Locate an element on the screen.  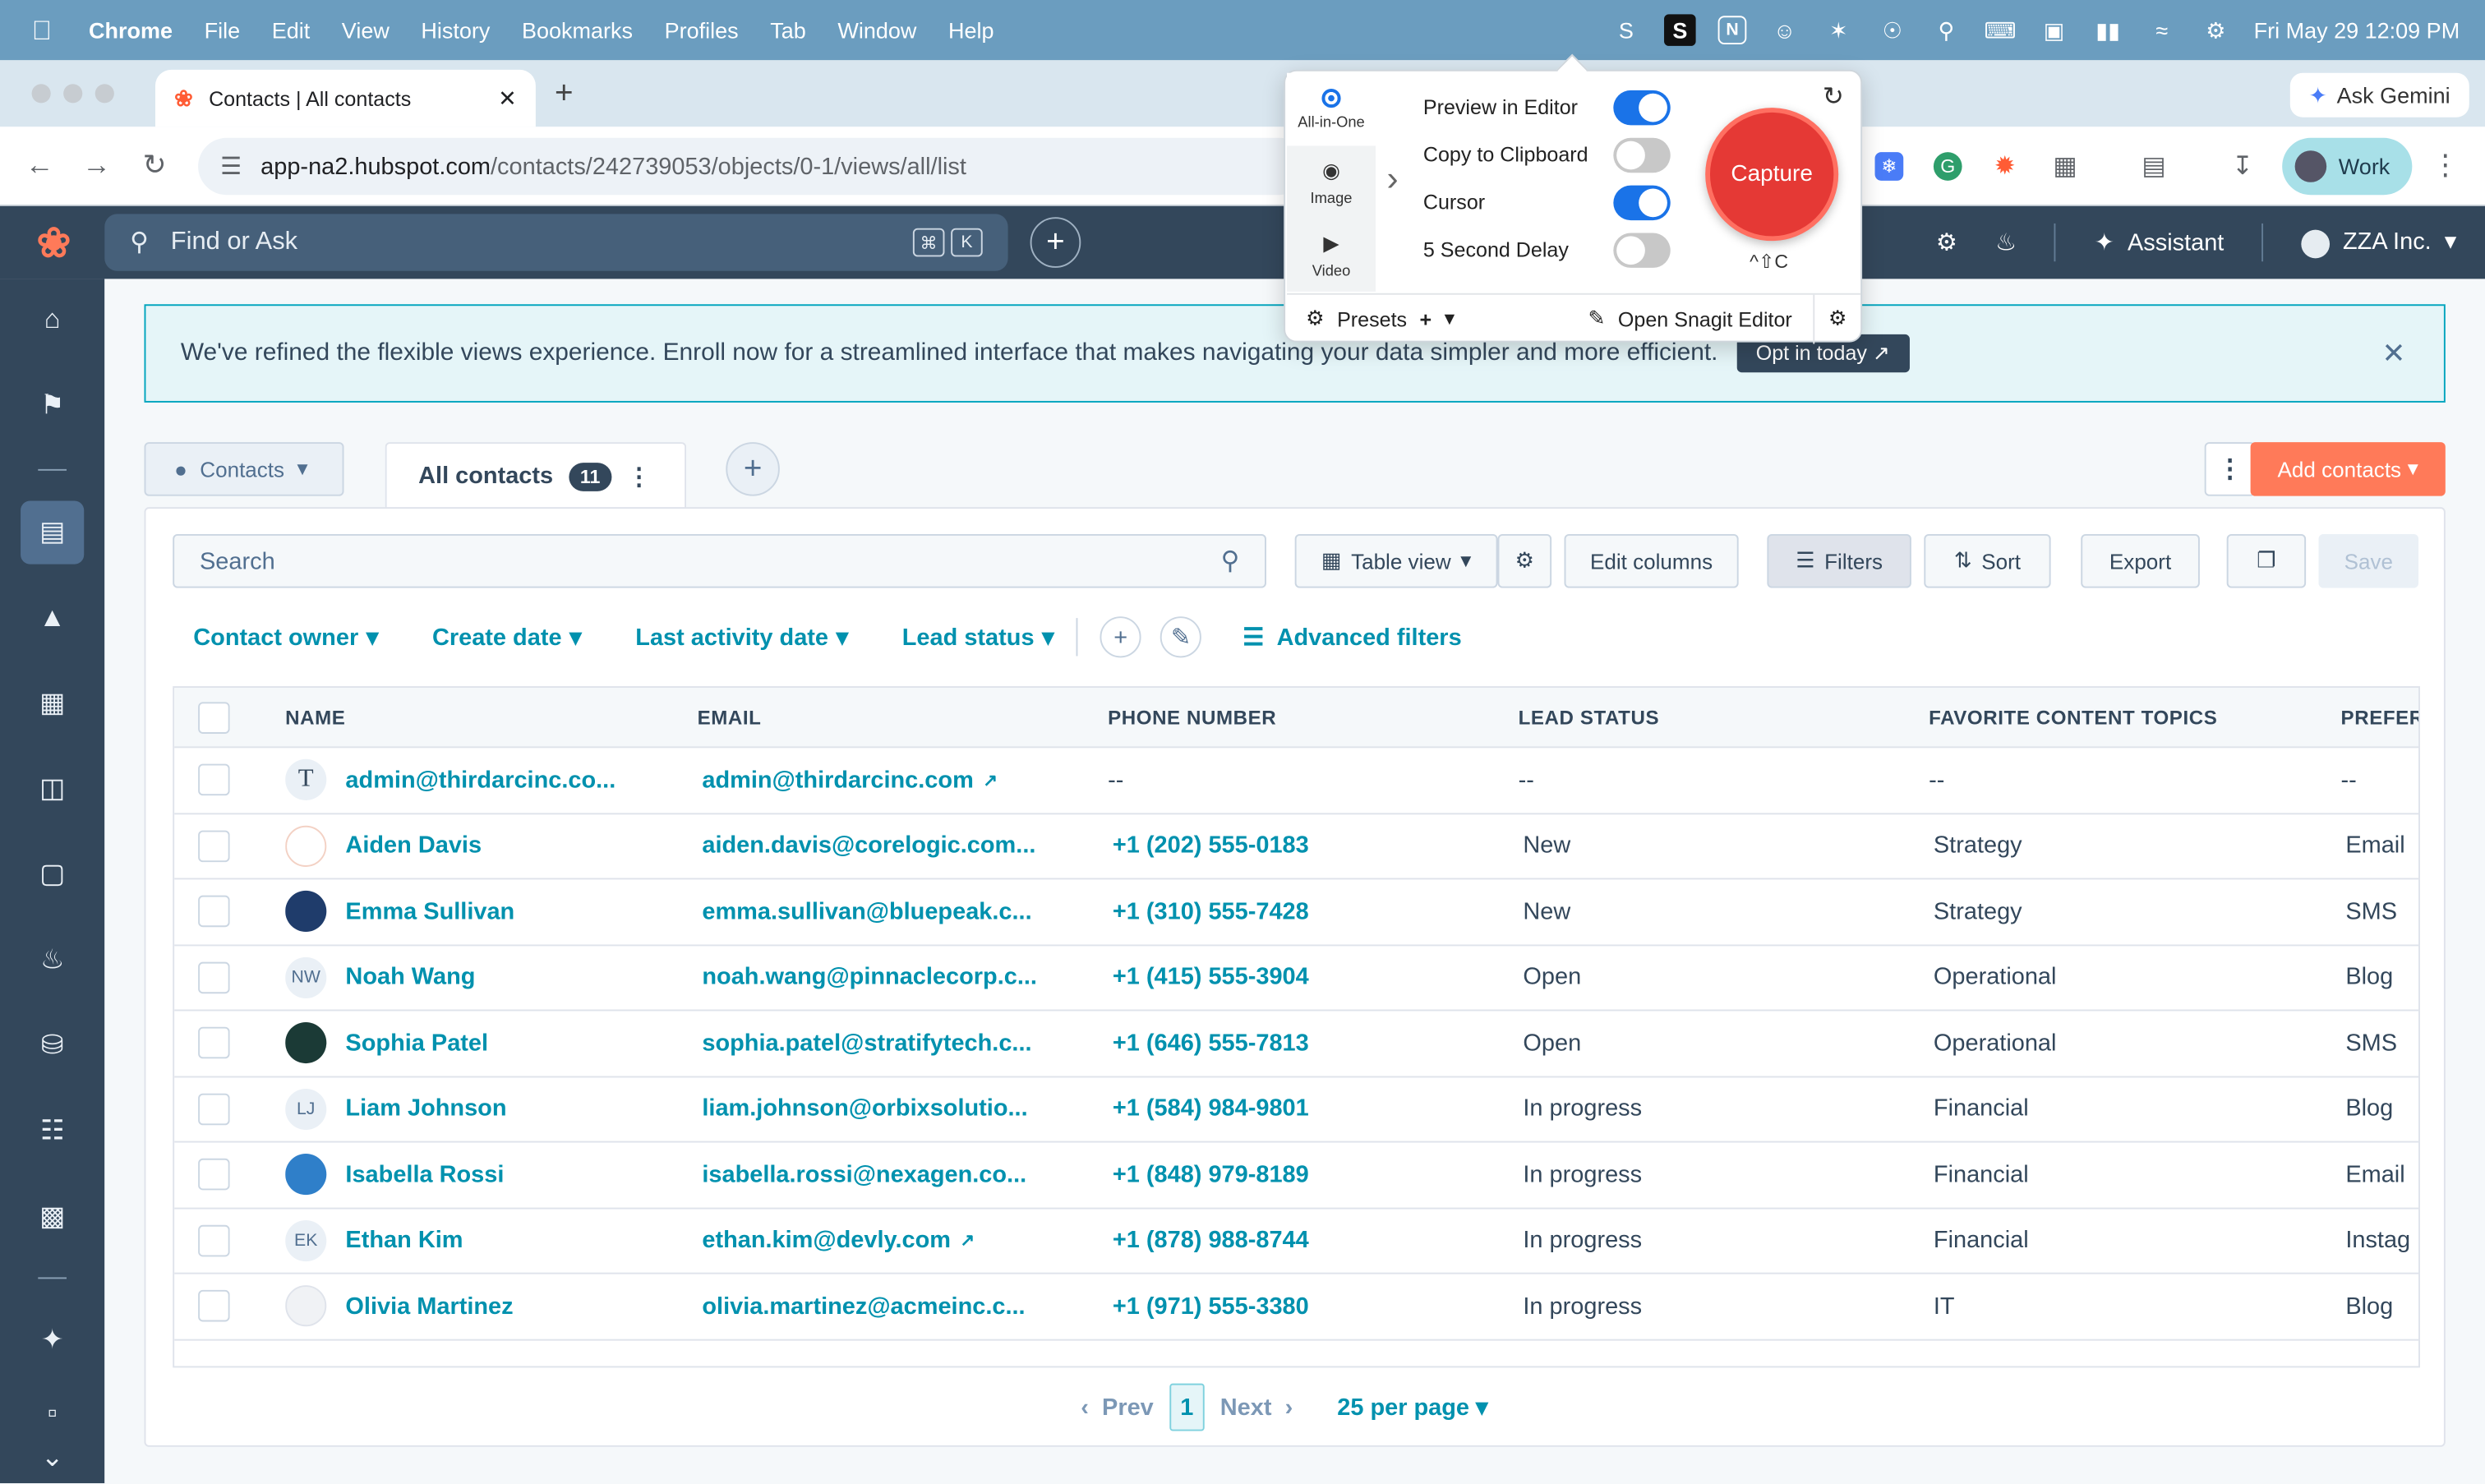
contact-name-link: Emma Sullivan is located at coordinates (429, 911).